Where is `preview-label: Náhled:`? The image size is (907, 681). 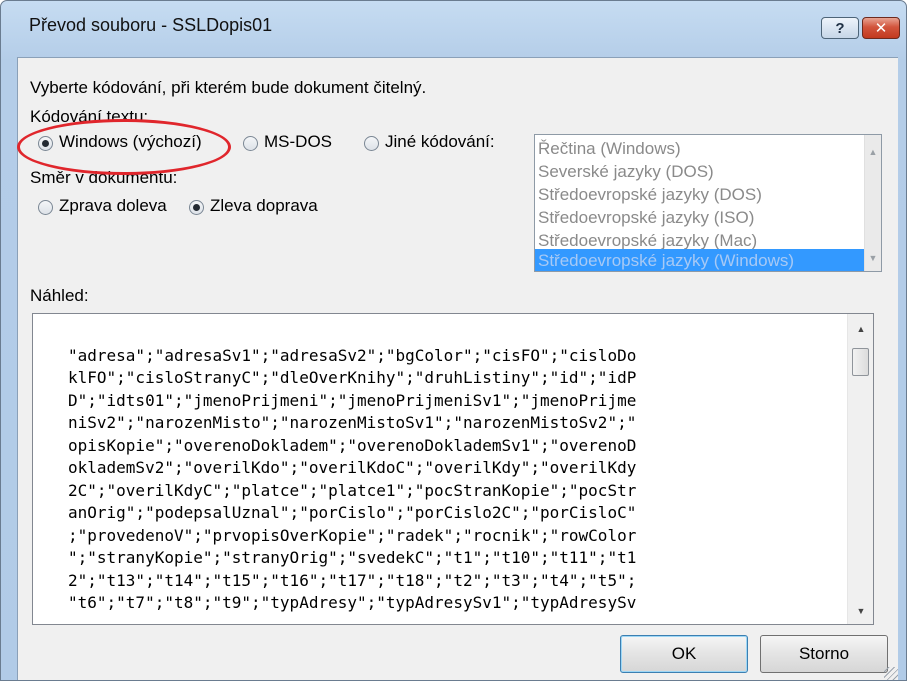 preview-label: Náhled: is located at coordinates (59, 295).